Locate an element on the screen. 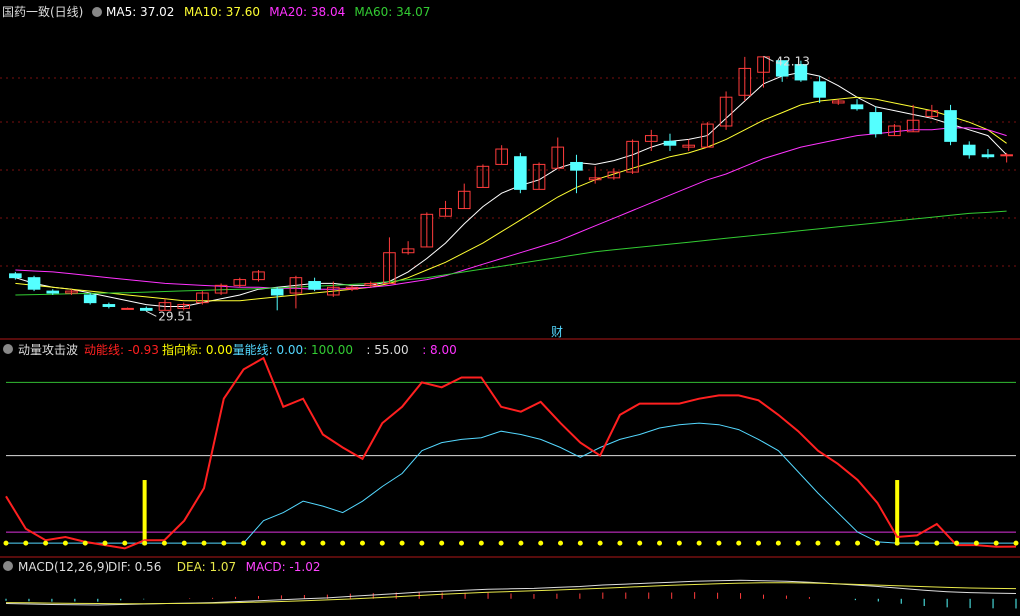 The width and height of the screenshot is (1020, 616). legend-macd: MACD: -1.02 is located at coordinates (283, 567).